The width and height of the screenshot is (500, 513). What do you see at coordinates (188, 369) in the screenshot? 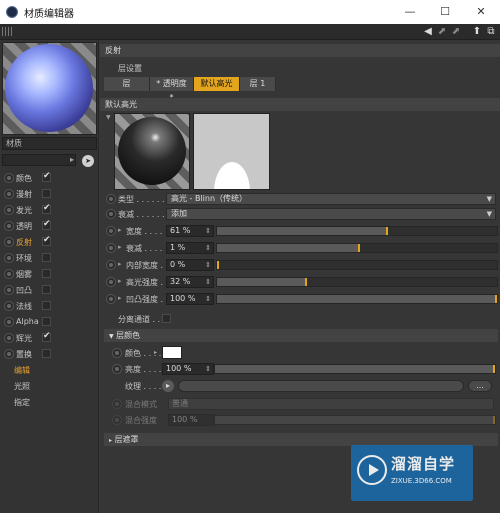
I see `brightness-field: 100 % ⇕` at bounding box center [188, 369].